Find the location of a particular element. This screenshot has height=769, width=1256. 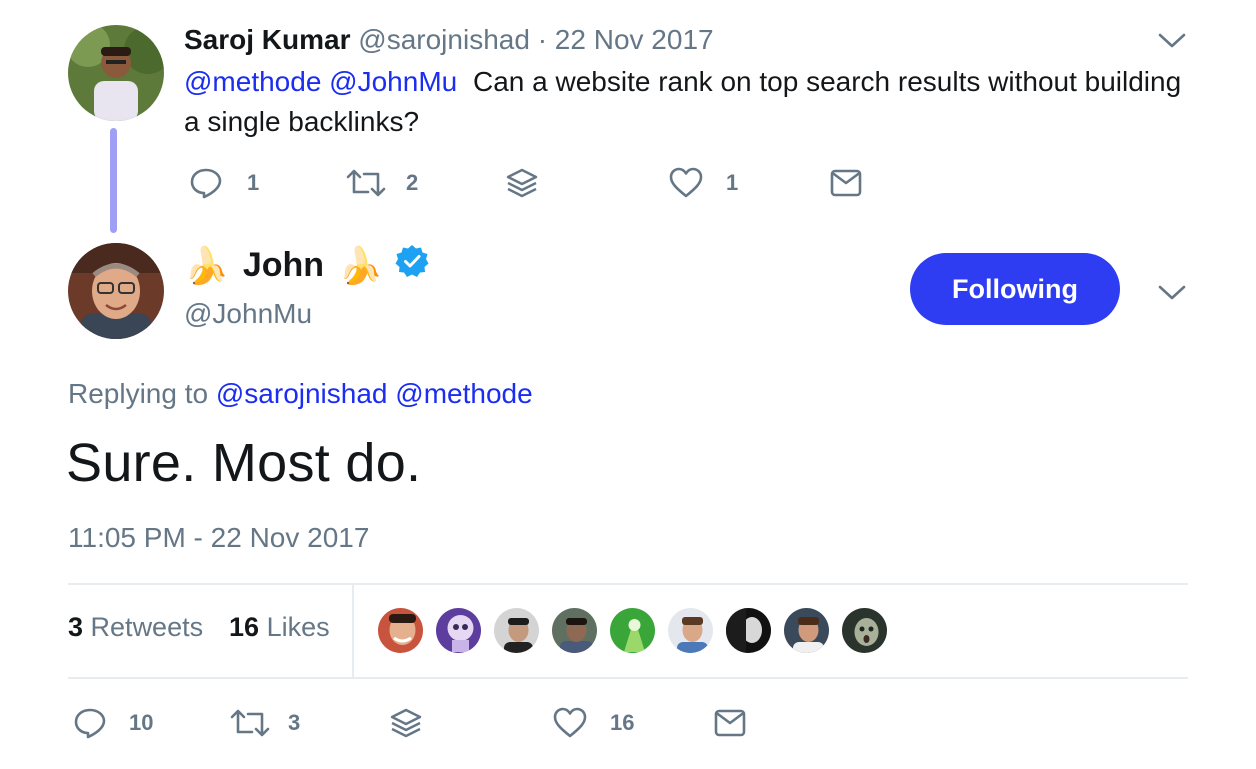

parent-like-action: 1 is located at coordinates (703, 183).